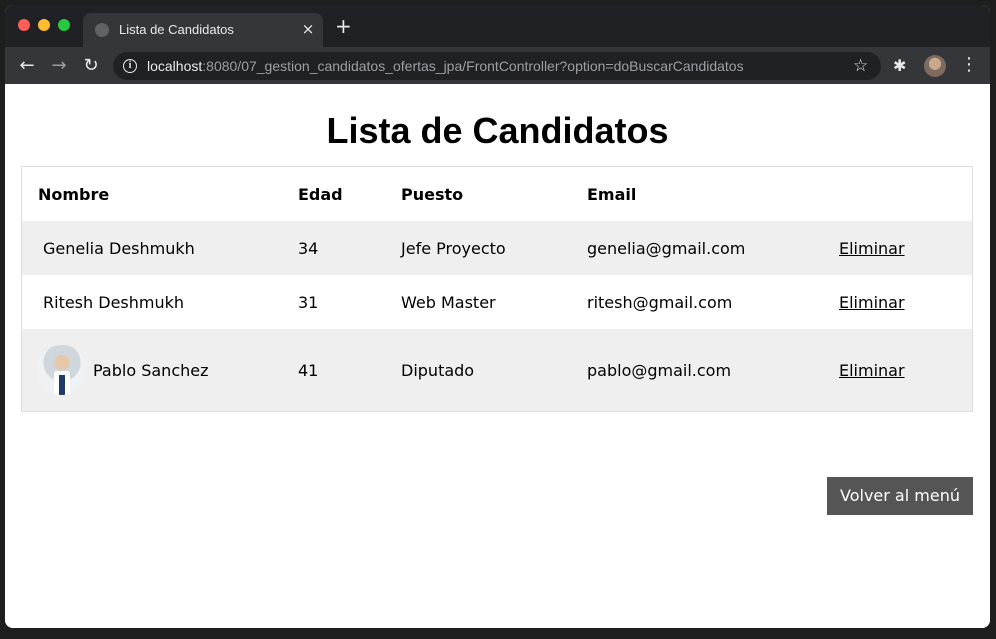 This screenshot has height=639, width=996. What do you see at coordinates (175, 66) in the screenshot?
I see `url-host: localhost` at bounding box center [175, 66].